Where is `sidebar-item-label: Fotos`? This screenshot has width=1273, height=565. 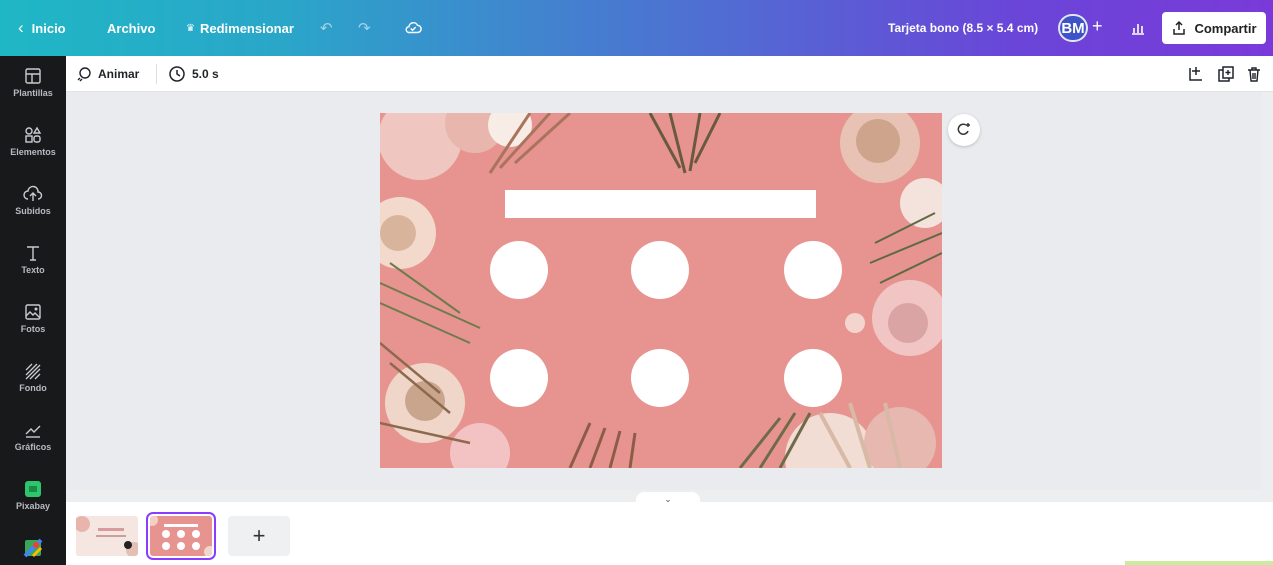
sidebar-item-label: Fotos is located at coordinates (33, 329).